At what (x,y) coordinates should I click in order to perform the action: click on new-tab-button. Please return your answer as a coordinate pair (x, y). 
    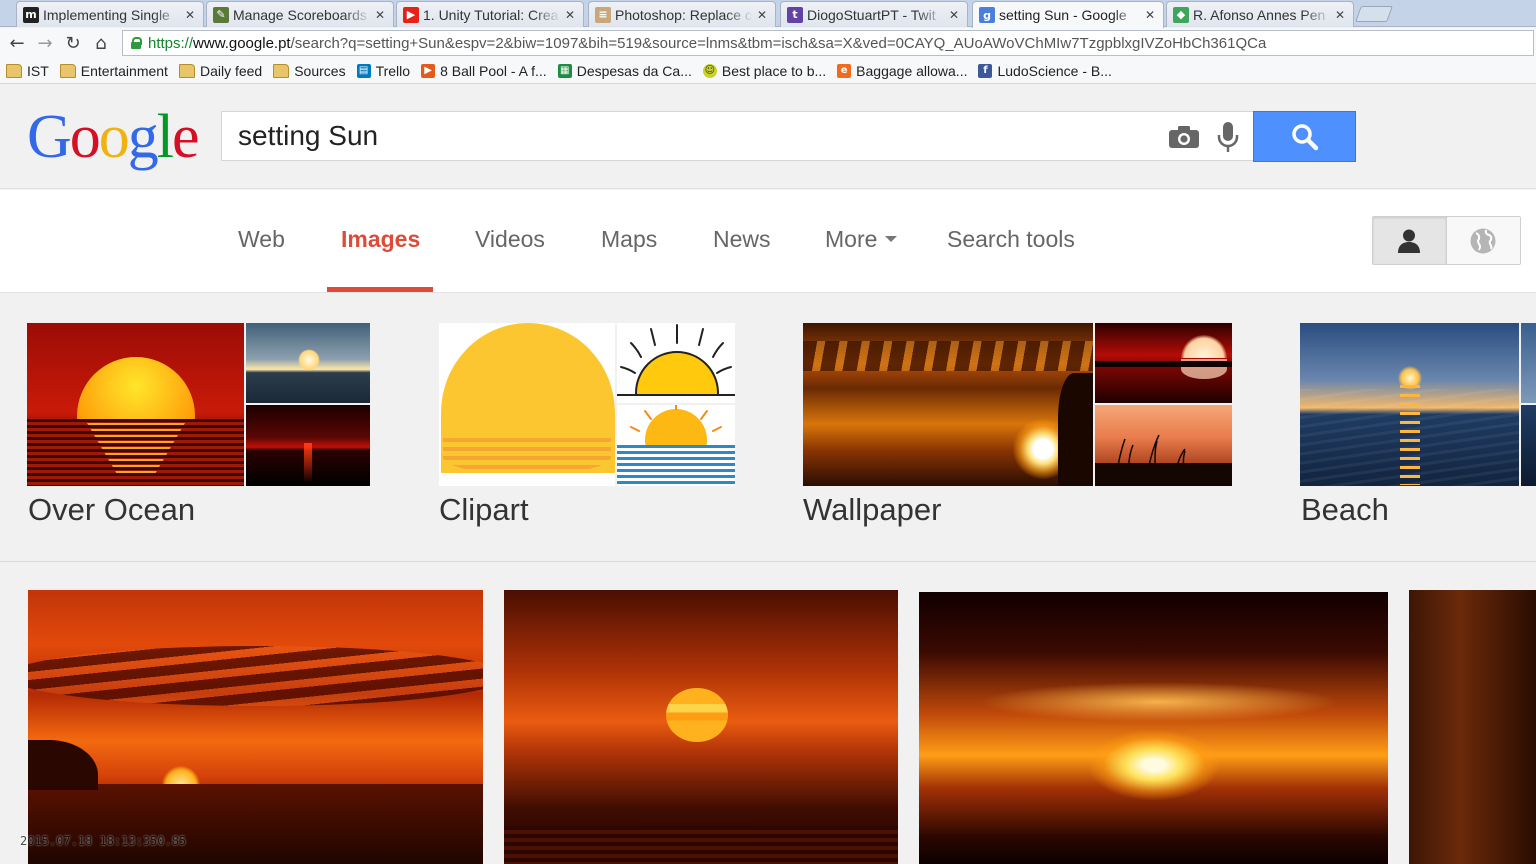
    Looking at the image, I should click on (1374, 14).